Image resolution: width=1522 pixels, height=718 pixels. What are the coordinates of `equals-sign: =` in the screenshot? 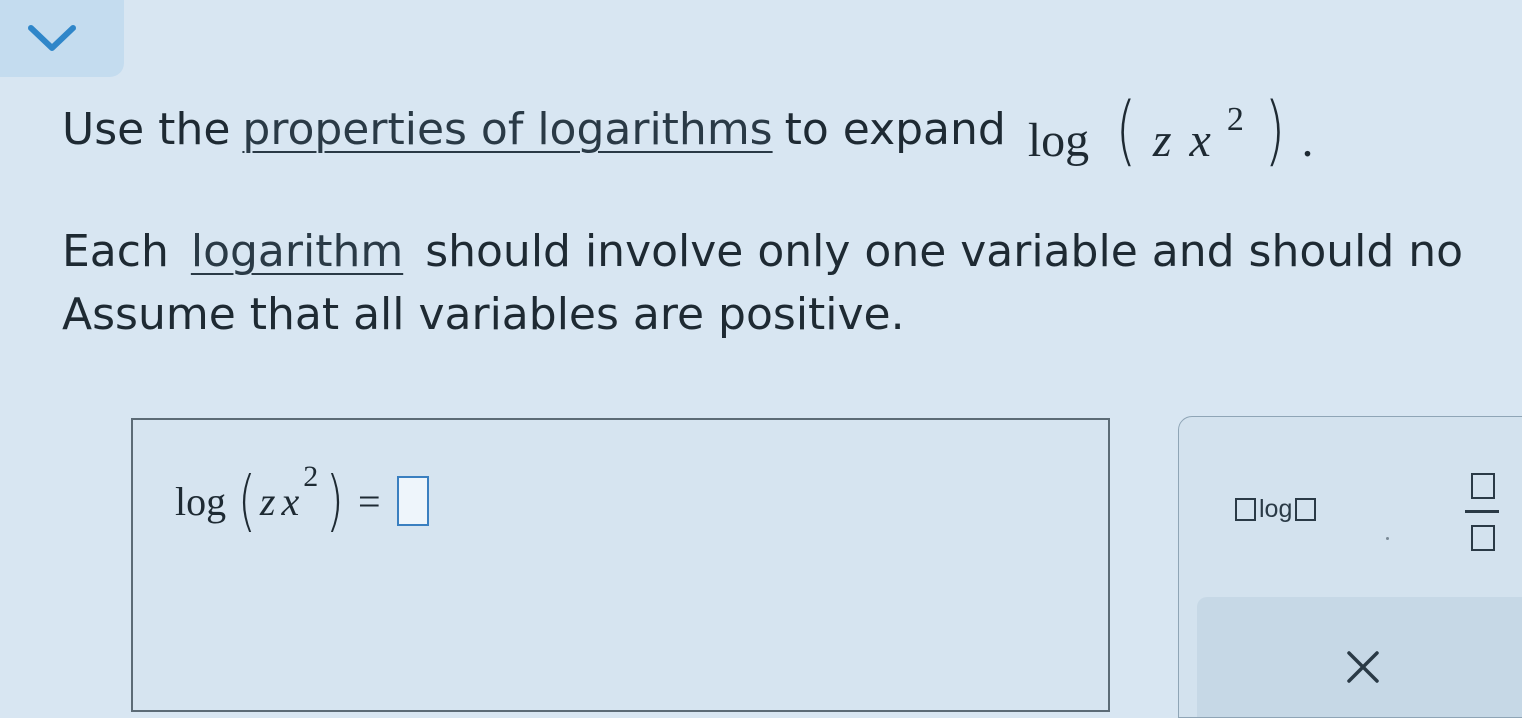 It's located at (369, 501).